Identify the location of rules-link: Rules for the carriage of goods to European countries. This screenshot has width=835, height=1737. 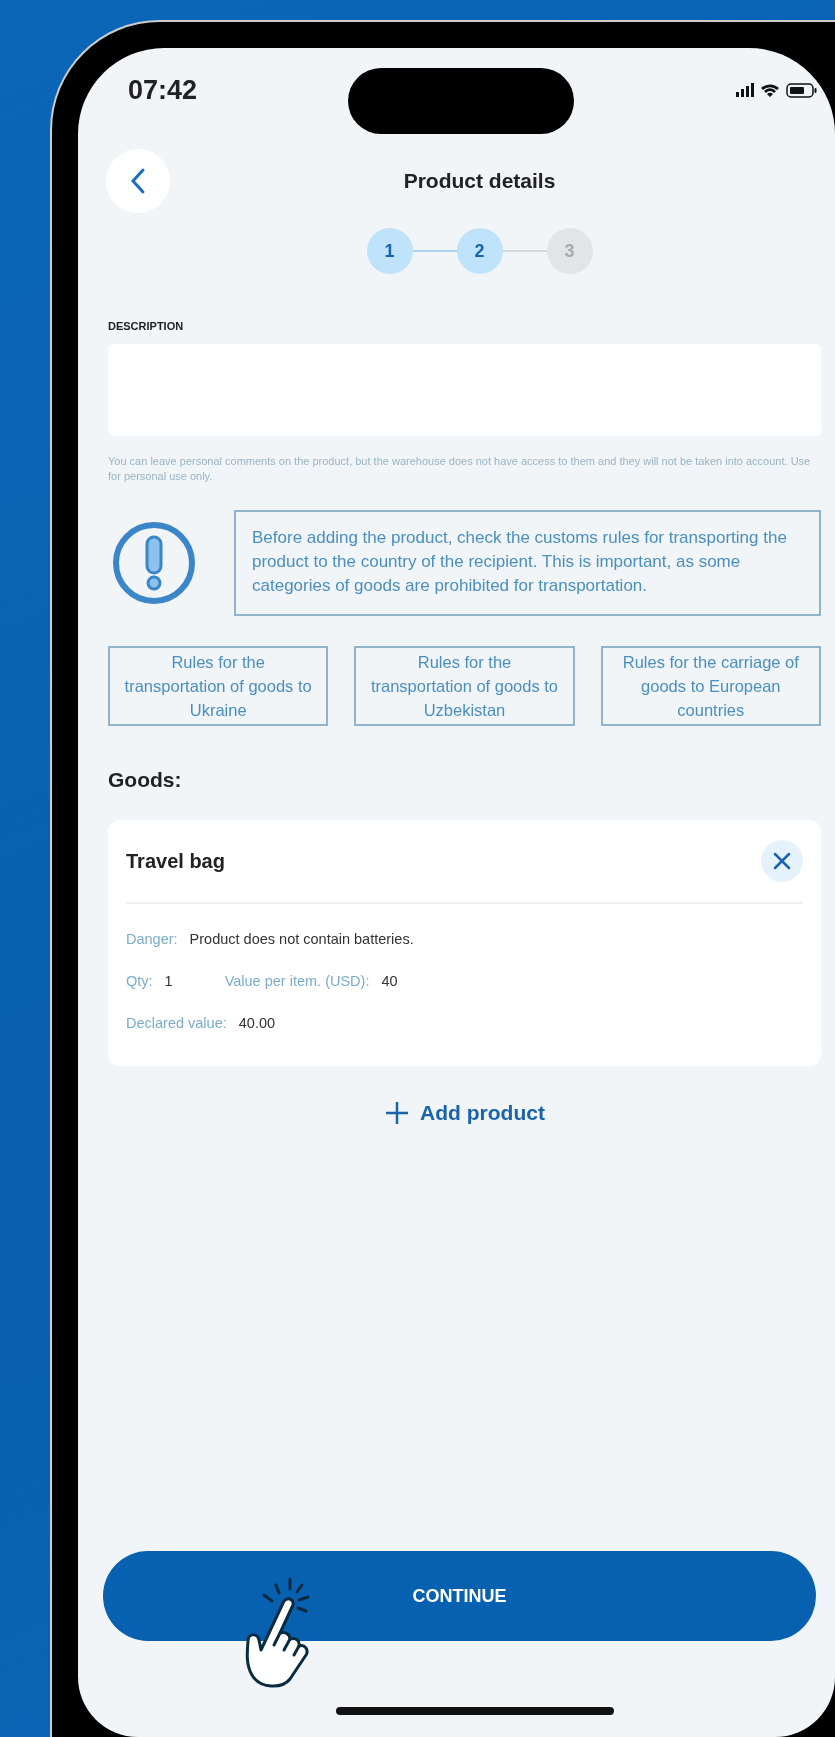
(710, 686).